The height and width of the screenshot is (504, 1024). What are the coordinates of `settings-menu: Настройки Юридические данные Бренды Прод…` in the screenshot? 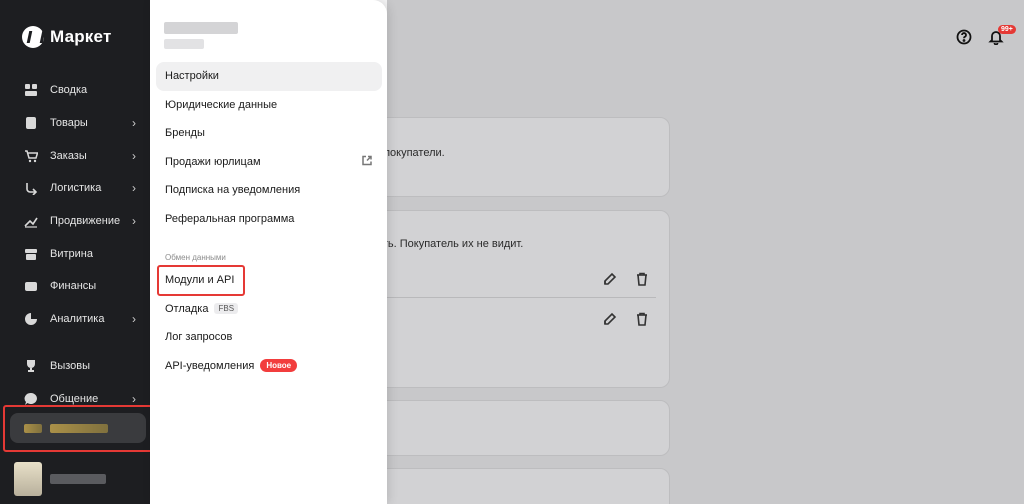 It's located at (269, 221).